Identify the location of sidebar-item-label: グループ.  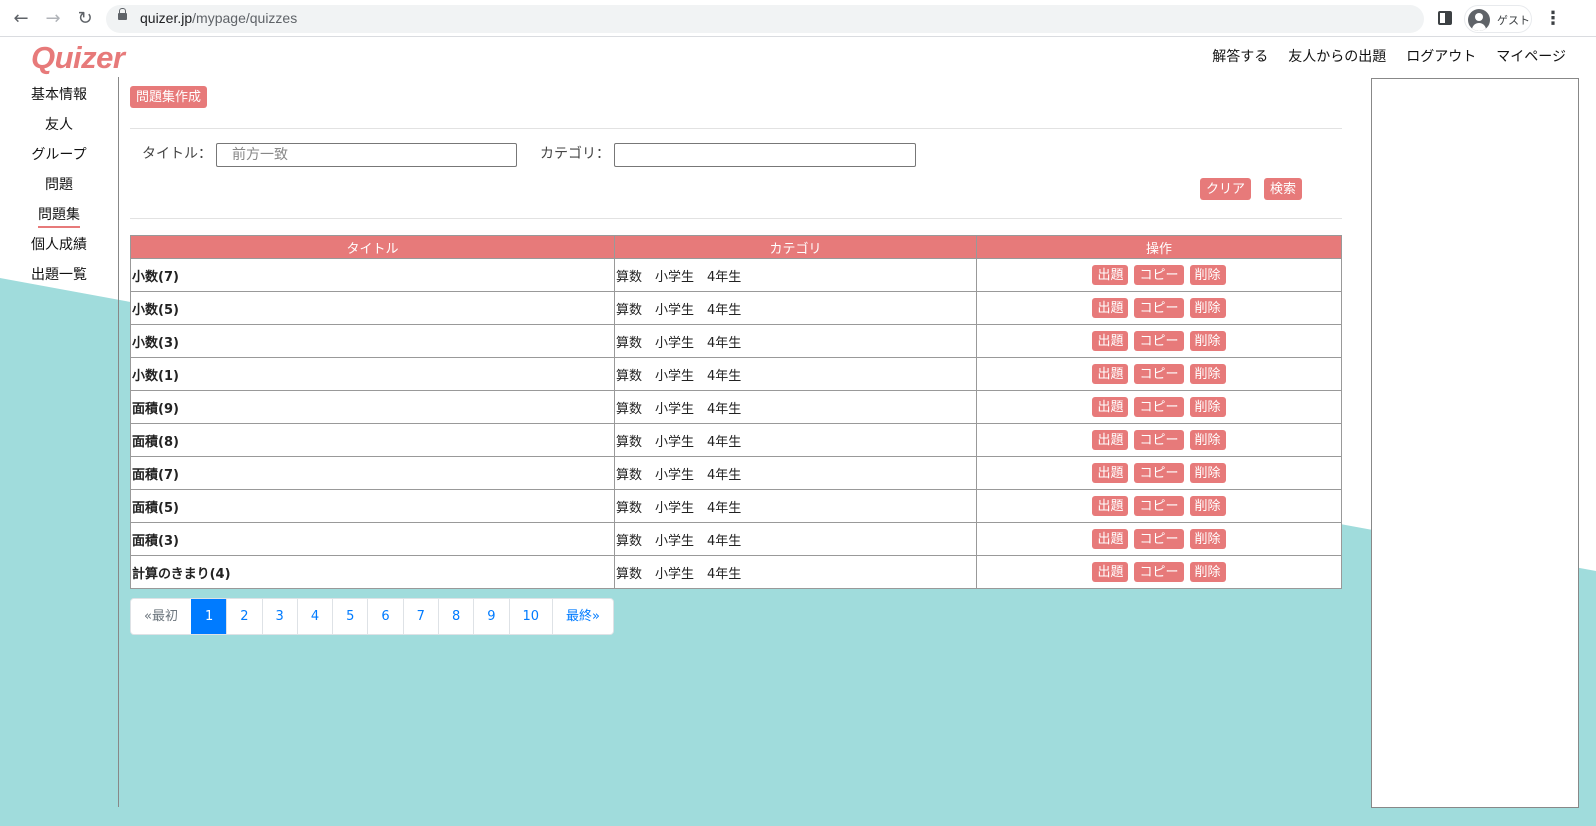
(59, 155).